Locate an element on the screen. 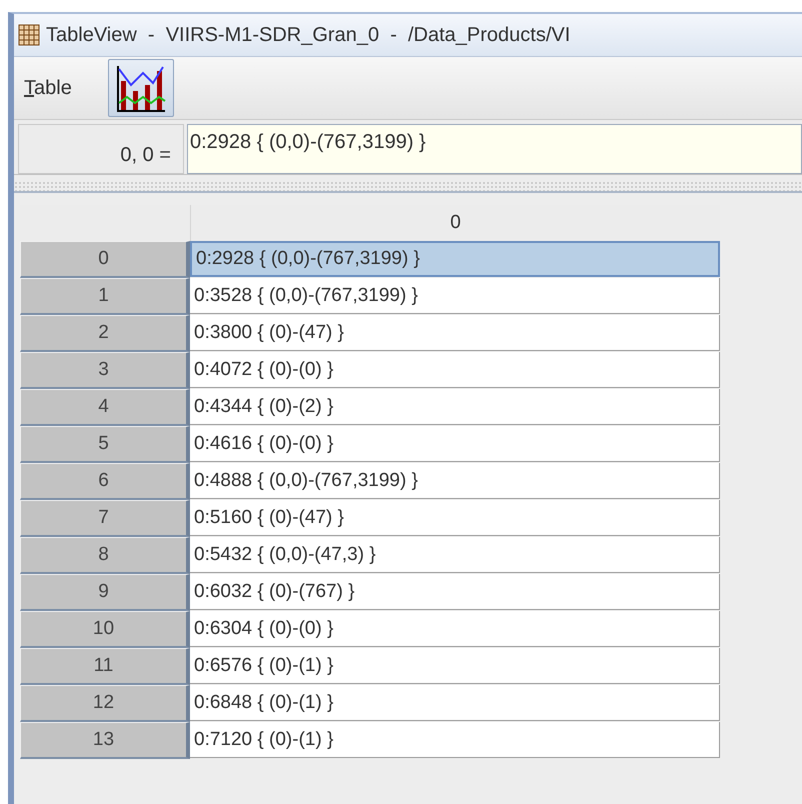  row-header: 0 is located at coordinates (105, 259).